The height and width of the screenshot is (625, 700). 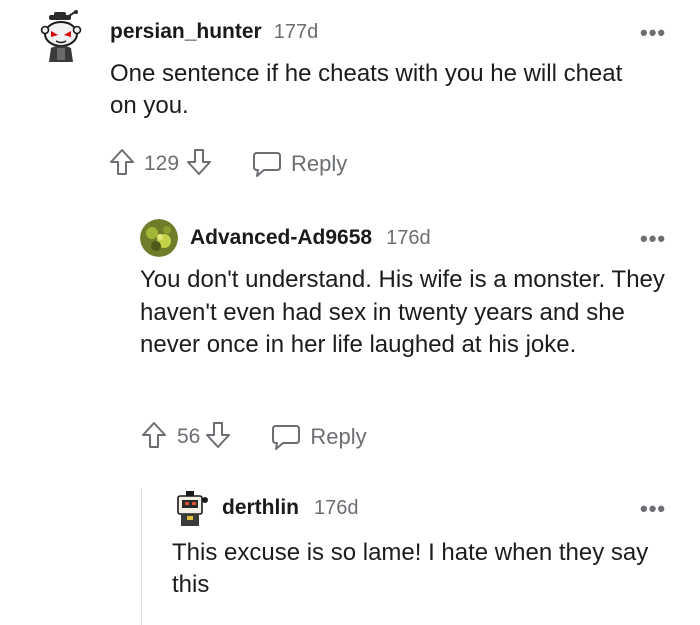 I want to click on username: Advanced-Ad9658, so click(x=281, y=238).